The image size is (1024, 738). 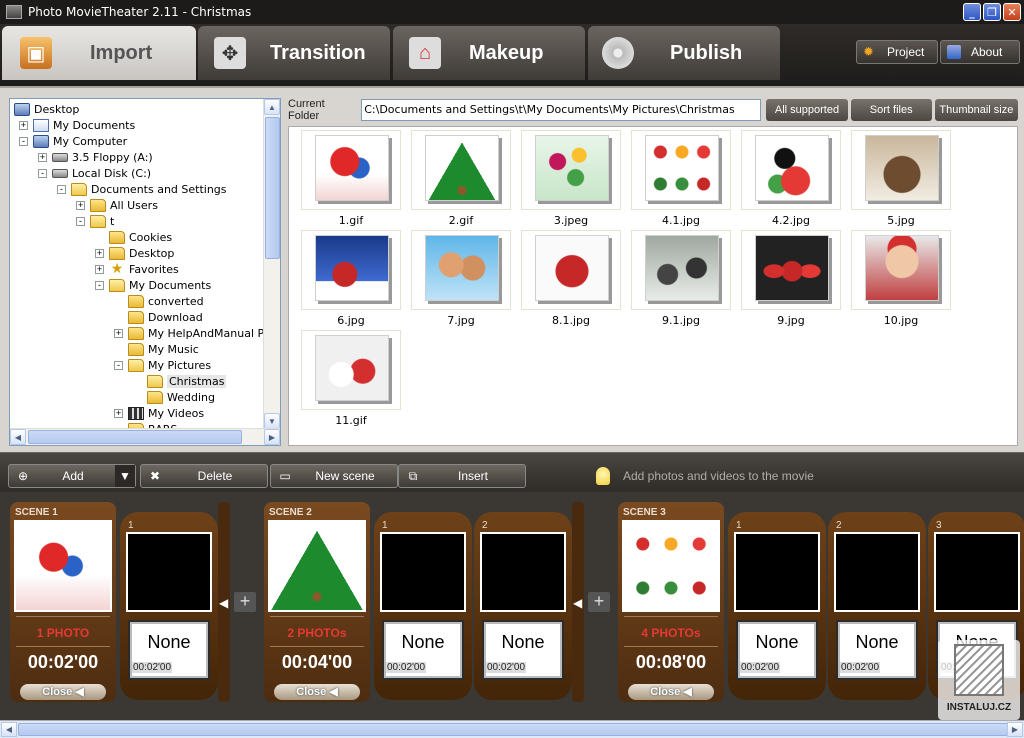 I want to click on file-thumbnail: 6.jpg, so click(x=351, y=278).